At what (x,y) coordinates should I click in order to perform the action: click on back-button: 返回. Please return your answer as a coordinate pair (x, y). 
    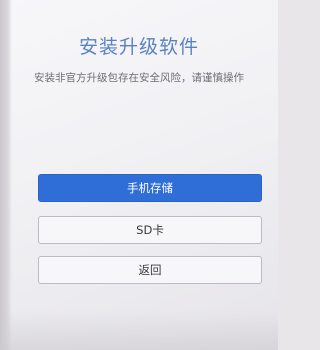
    Looking at the image, I should click on (150, 270).